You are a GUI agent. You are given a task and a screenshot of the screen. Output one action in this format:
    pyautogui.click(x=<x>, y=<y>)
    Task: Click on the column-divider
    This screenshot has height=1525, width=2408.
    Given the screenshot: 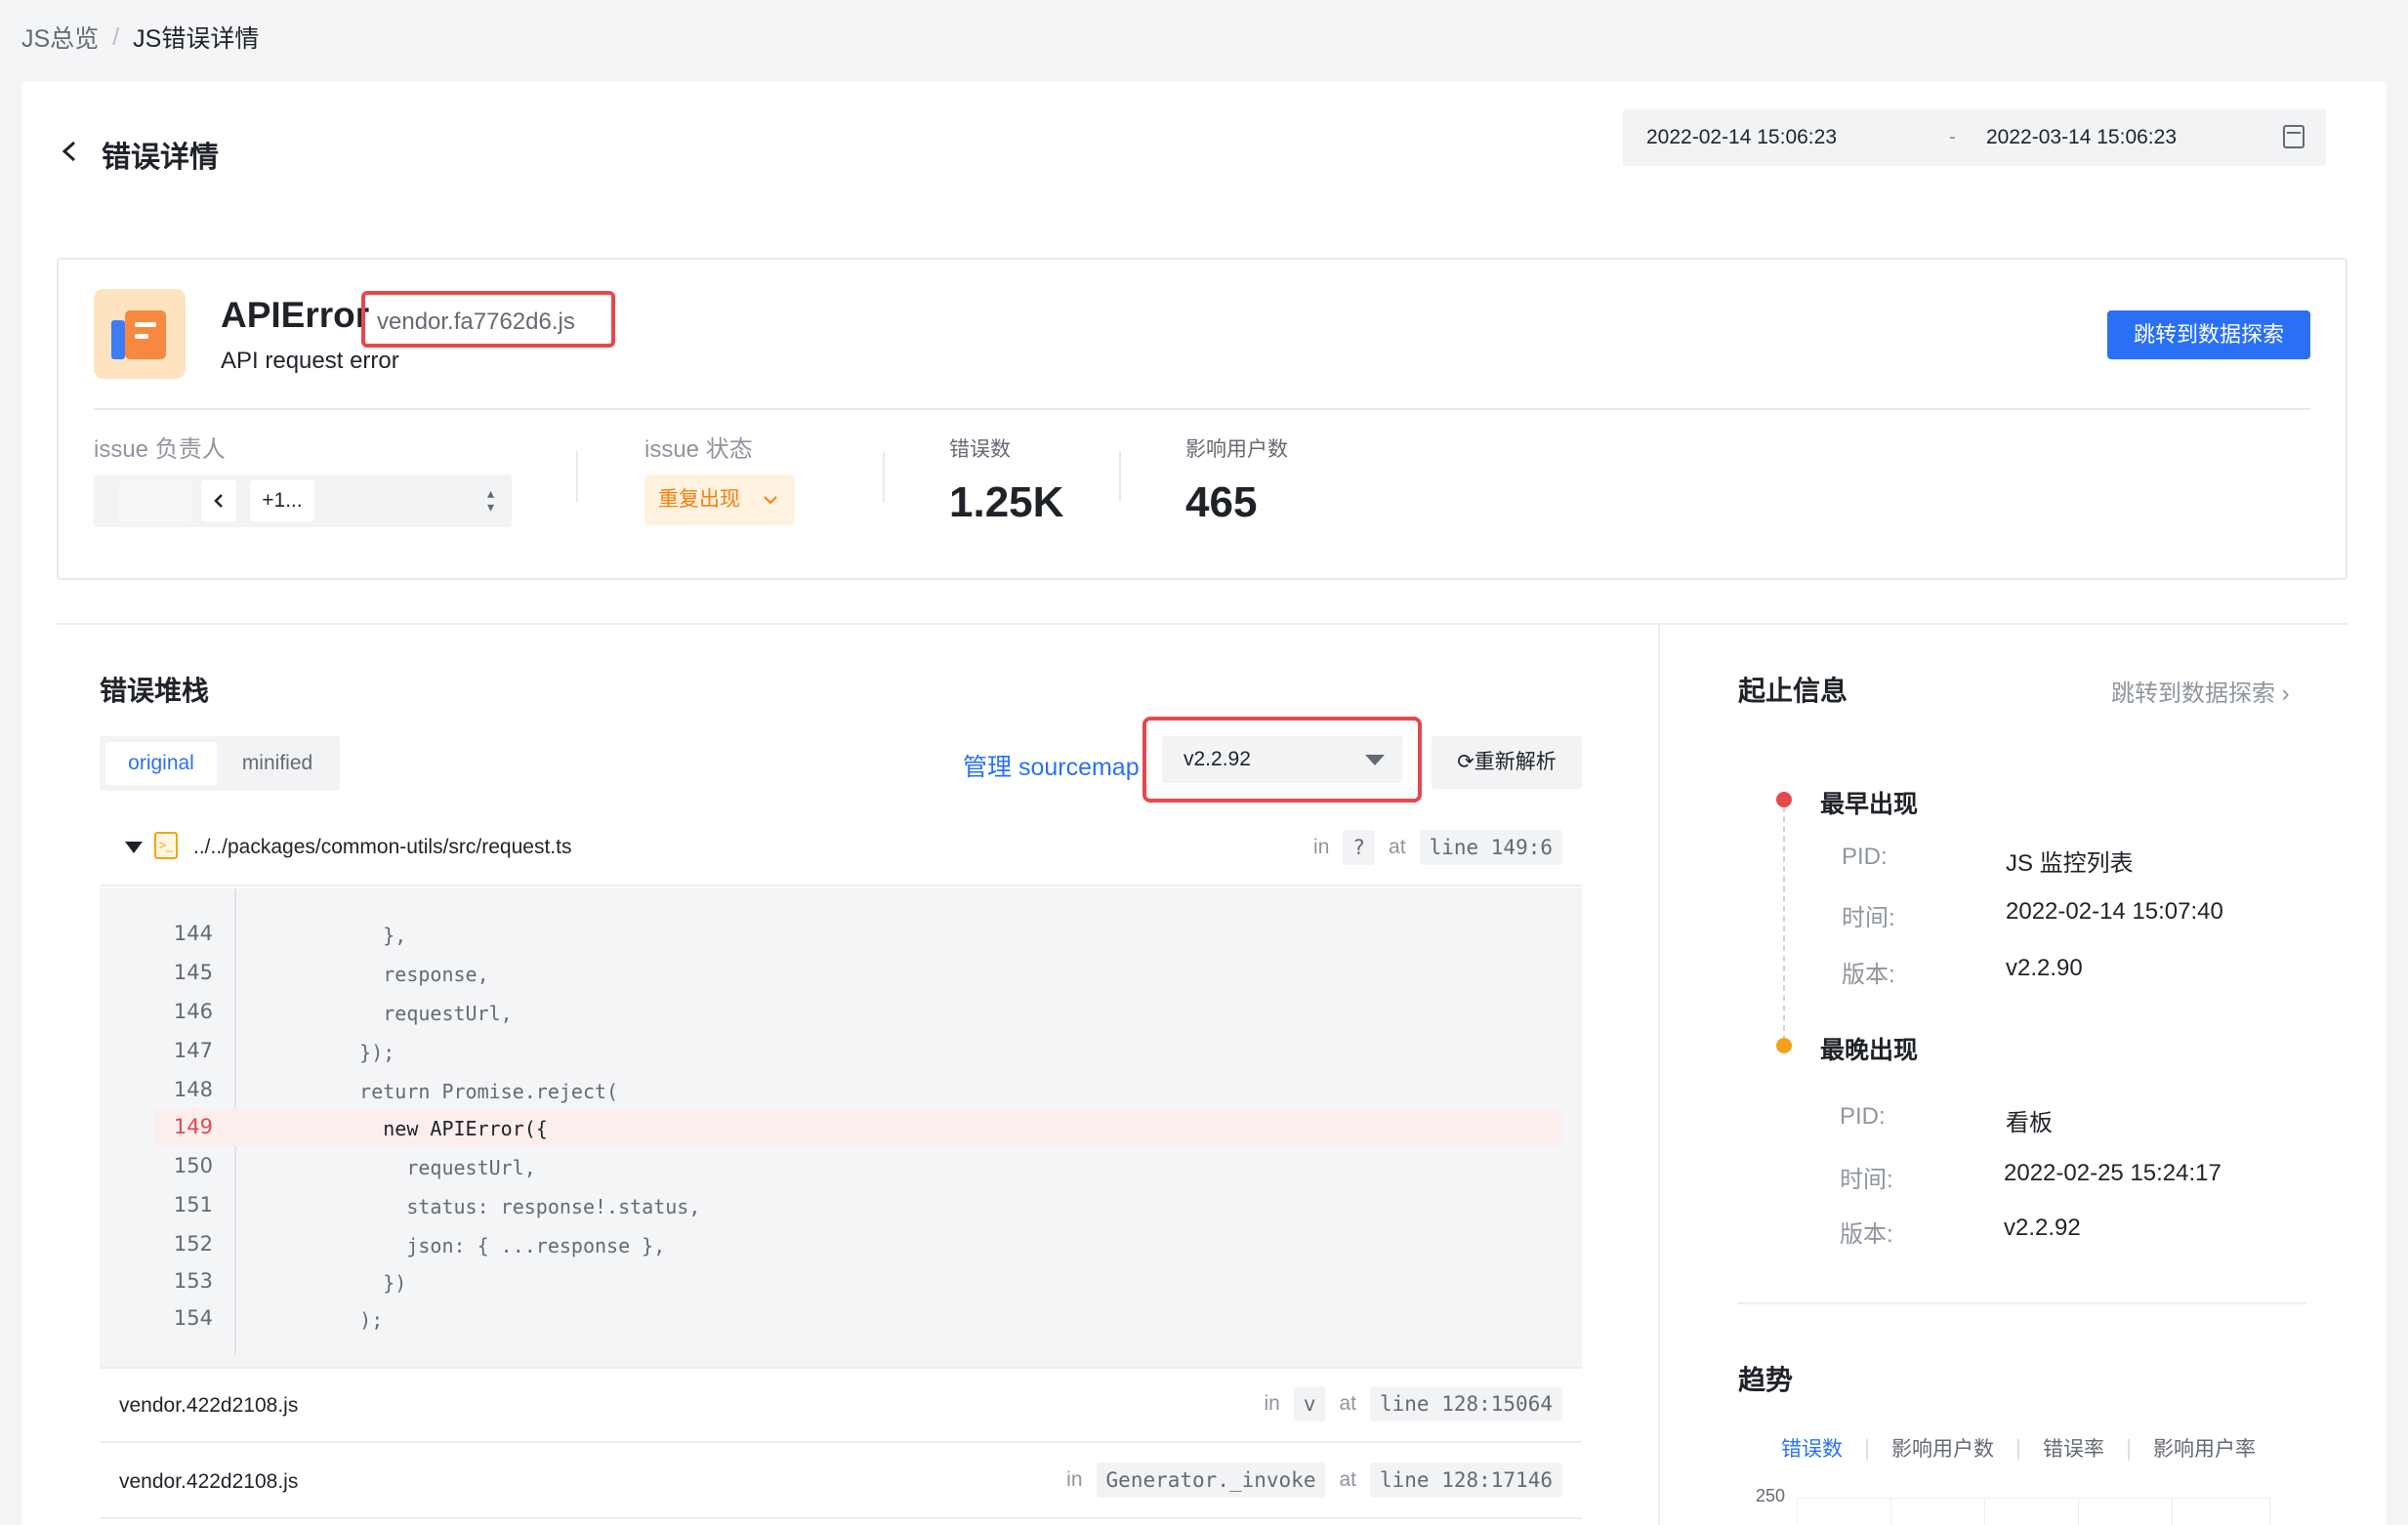 What is the action you would take?
    pyautogui.click(x=1659, y=1075)
    